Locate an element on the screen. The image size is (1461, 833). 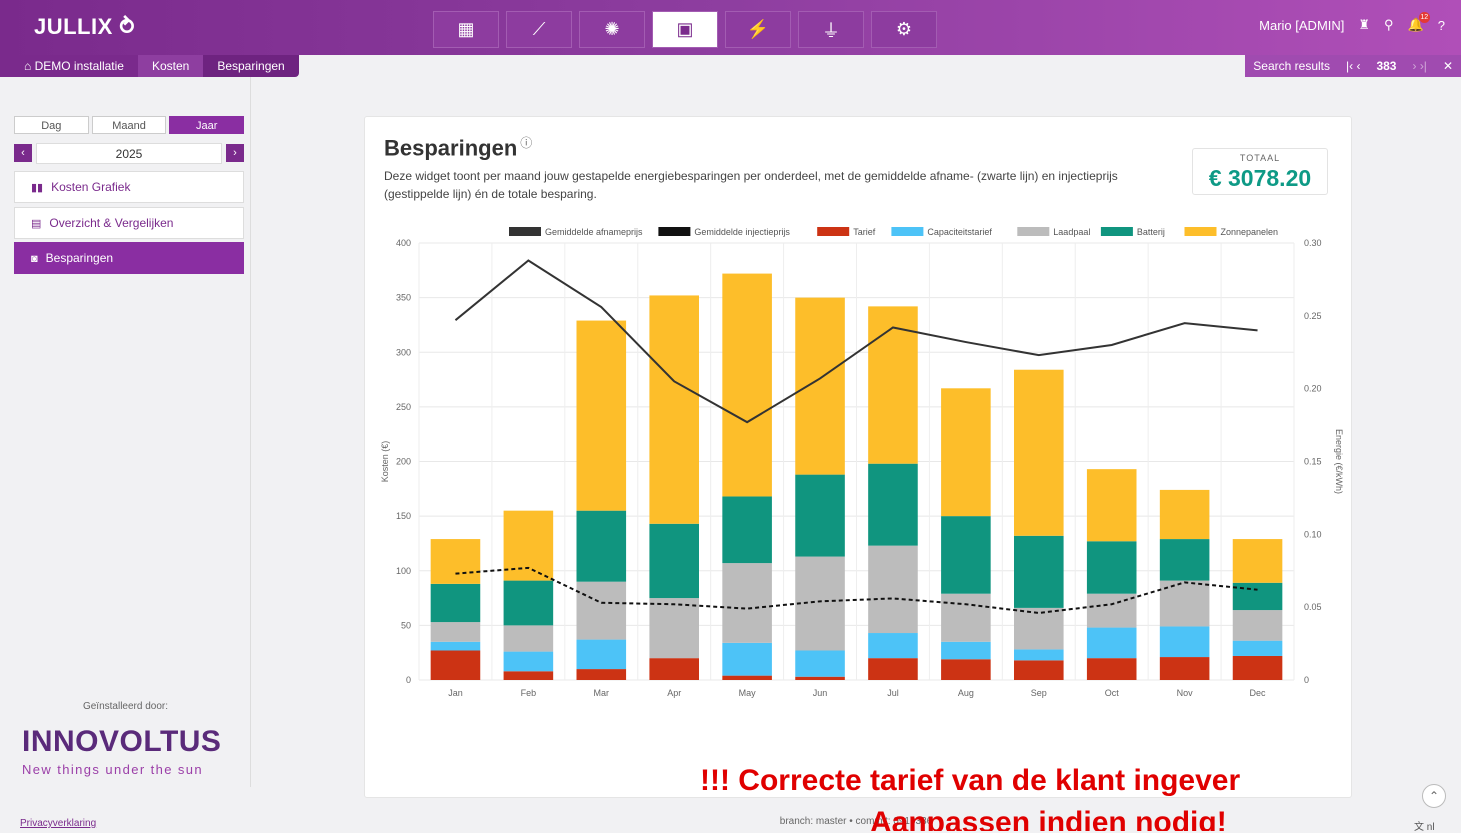
help-icon: ? is located at coordinates (1441, 25).